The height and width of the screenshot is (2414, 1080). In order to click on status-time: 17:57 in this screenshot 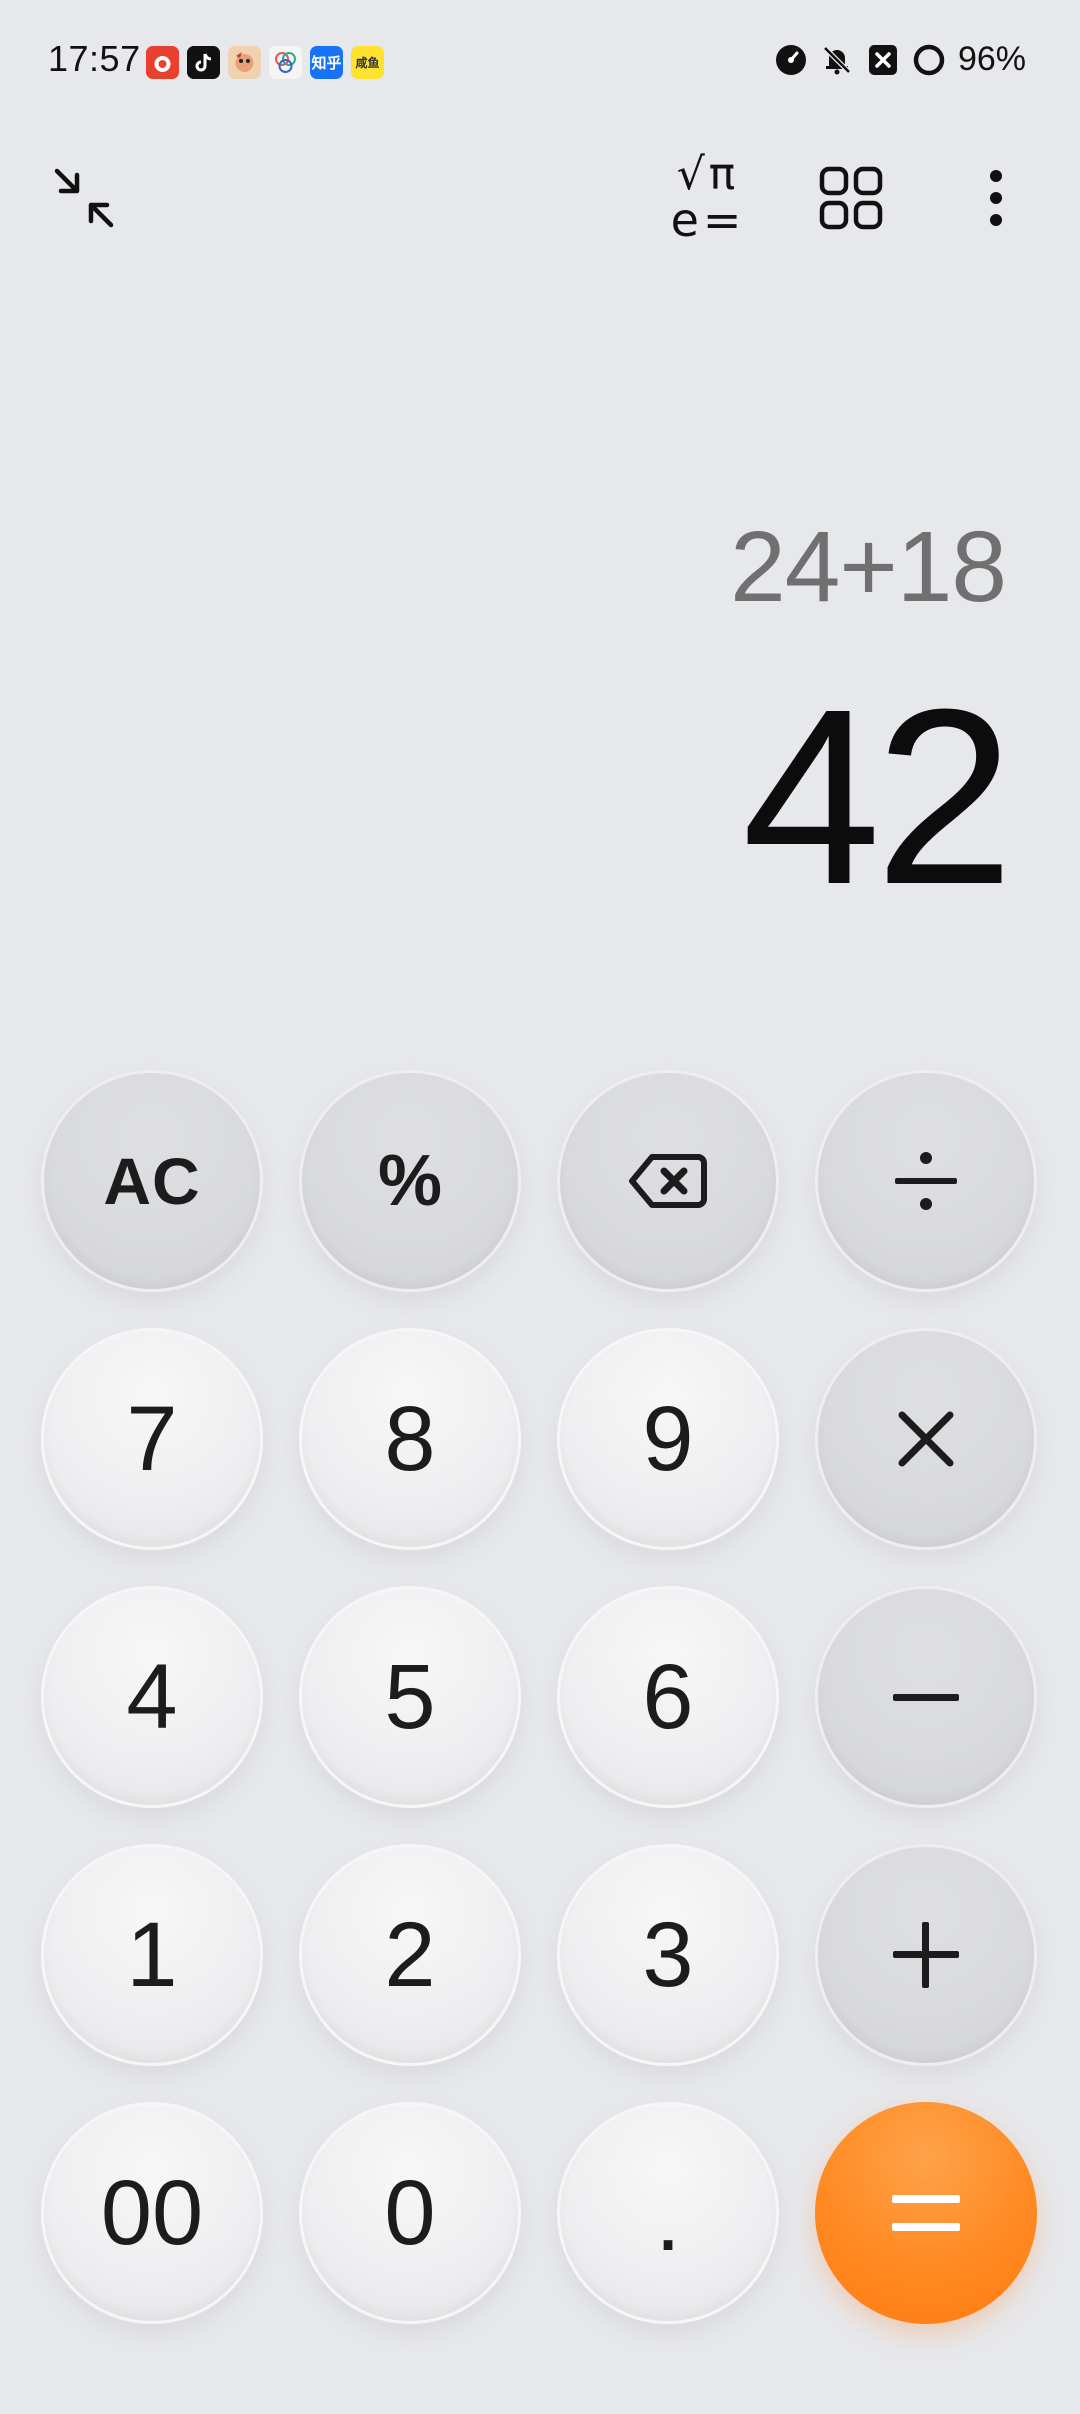, I will do `click(94, 58)`.